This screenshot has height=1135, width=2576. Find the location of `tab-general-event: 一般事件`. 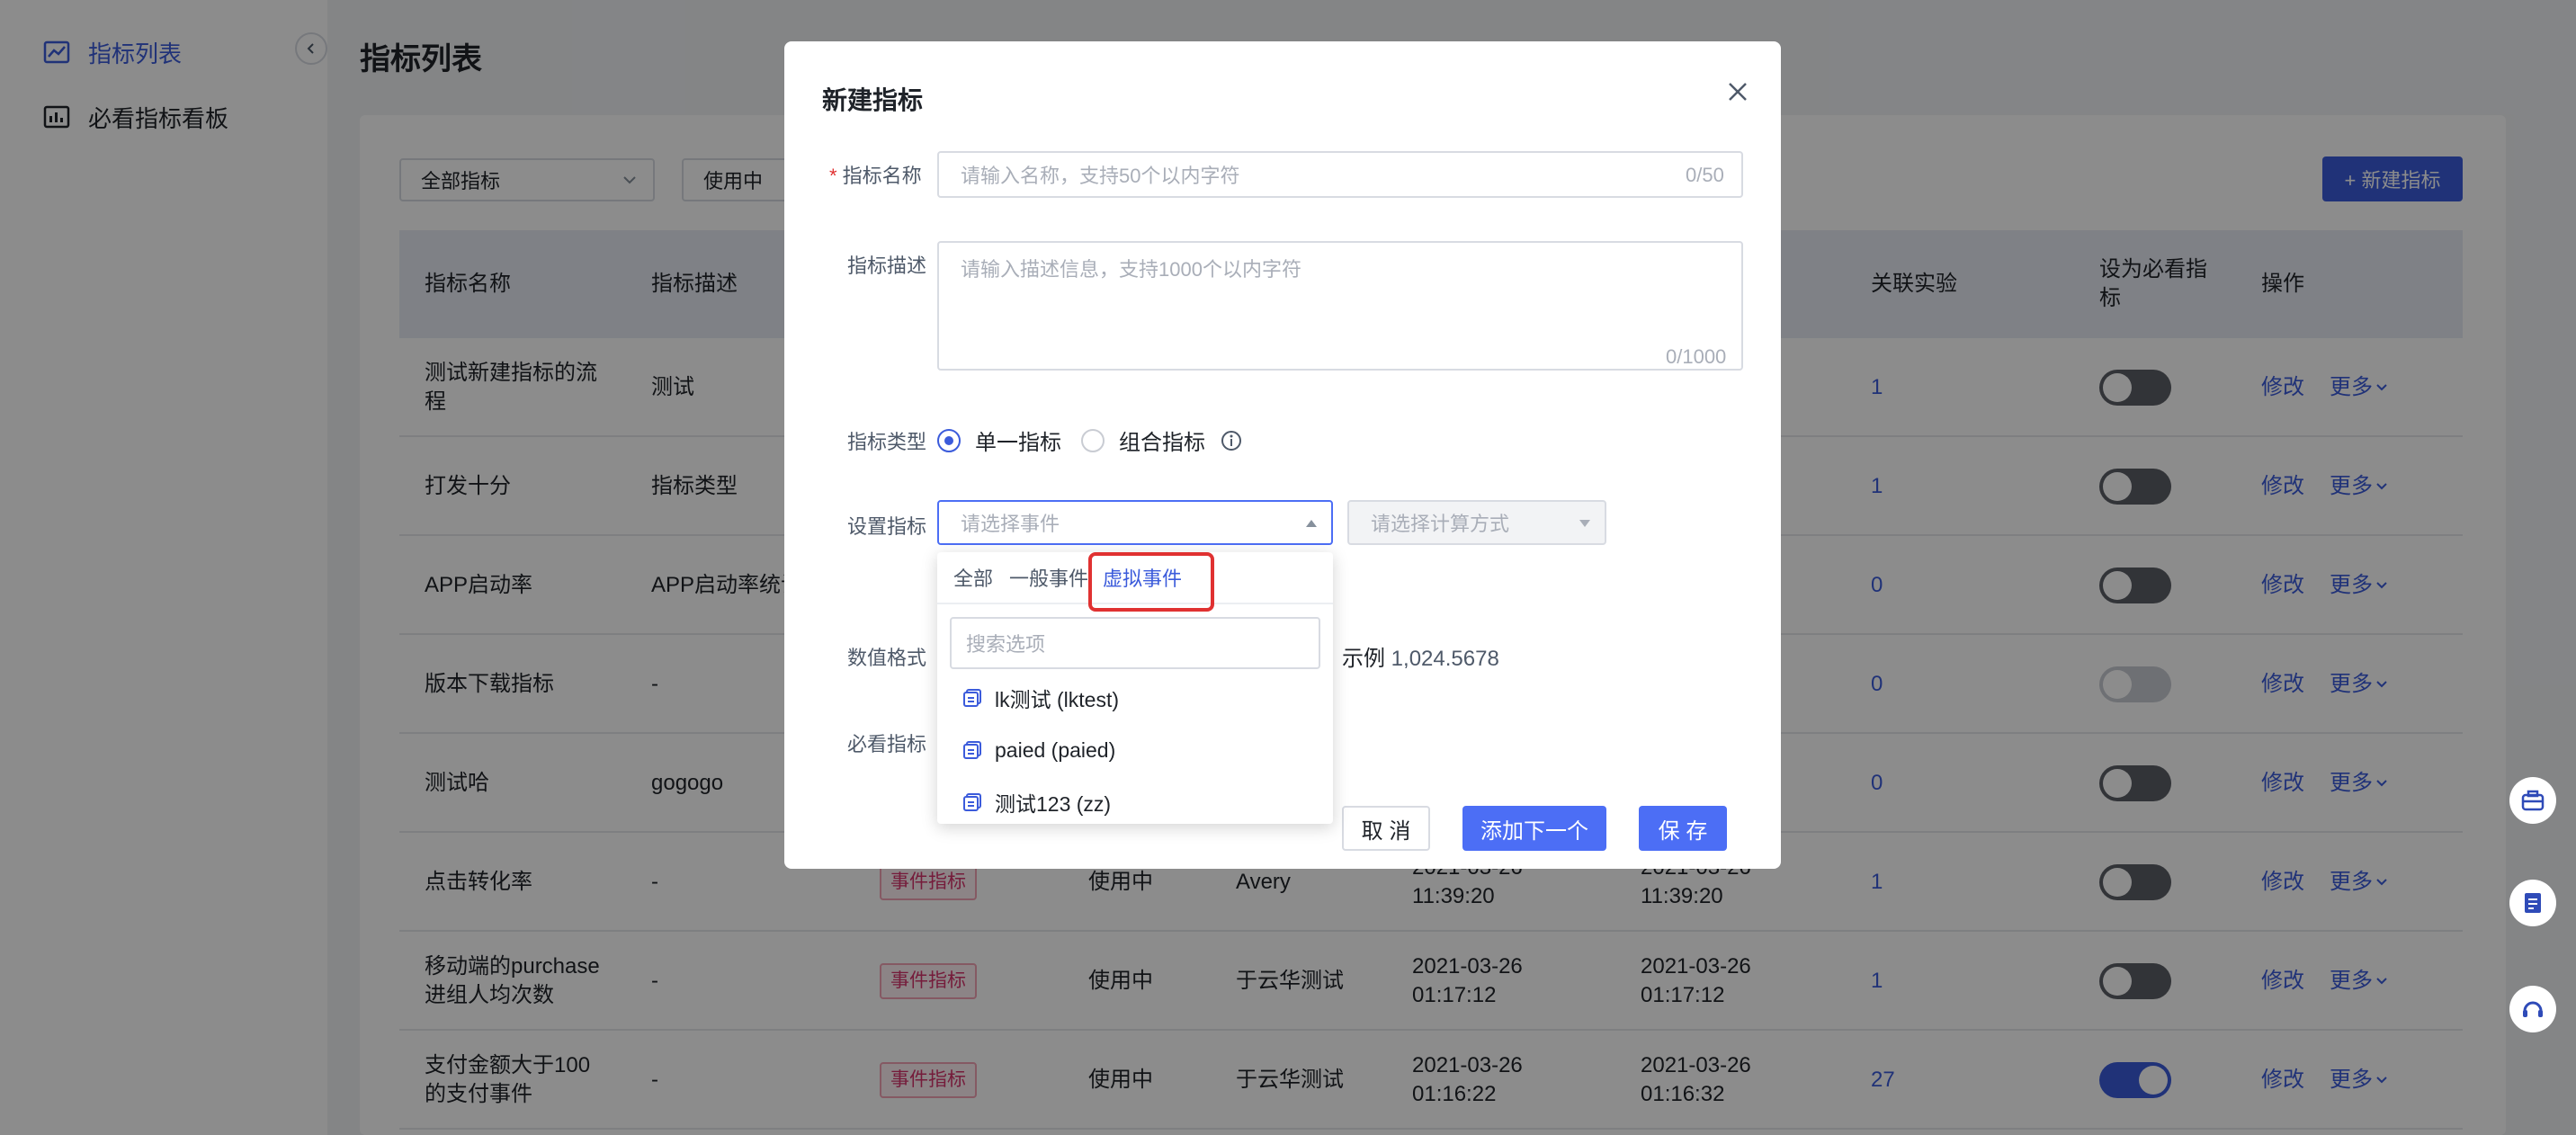

tab-general-event: 一般事件 is located at coordinates (1048, 577).